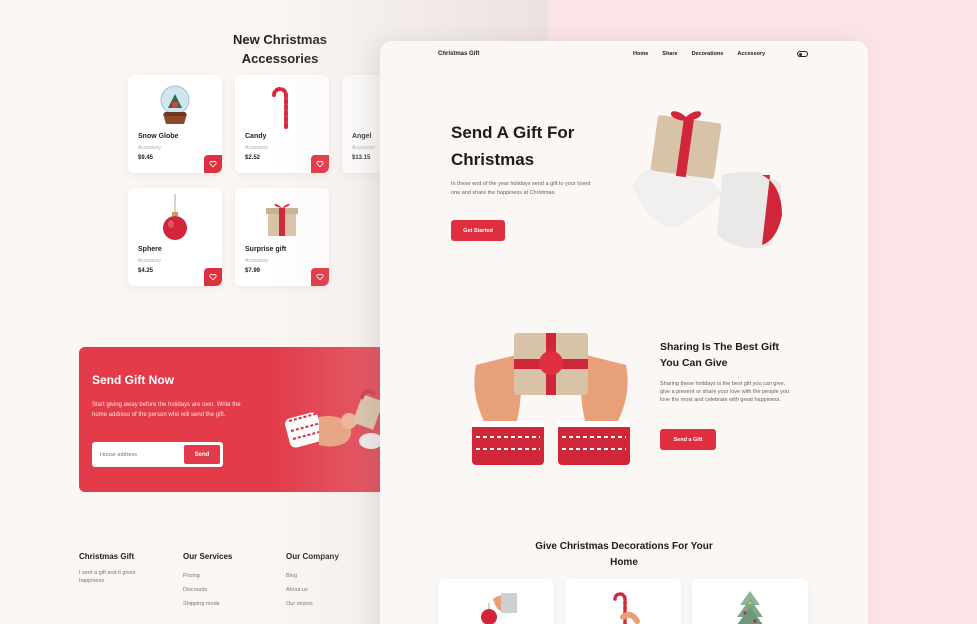 This screenshot has width=977, height=624. I want to click on product-name: Candy, so click(256, 136).